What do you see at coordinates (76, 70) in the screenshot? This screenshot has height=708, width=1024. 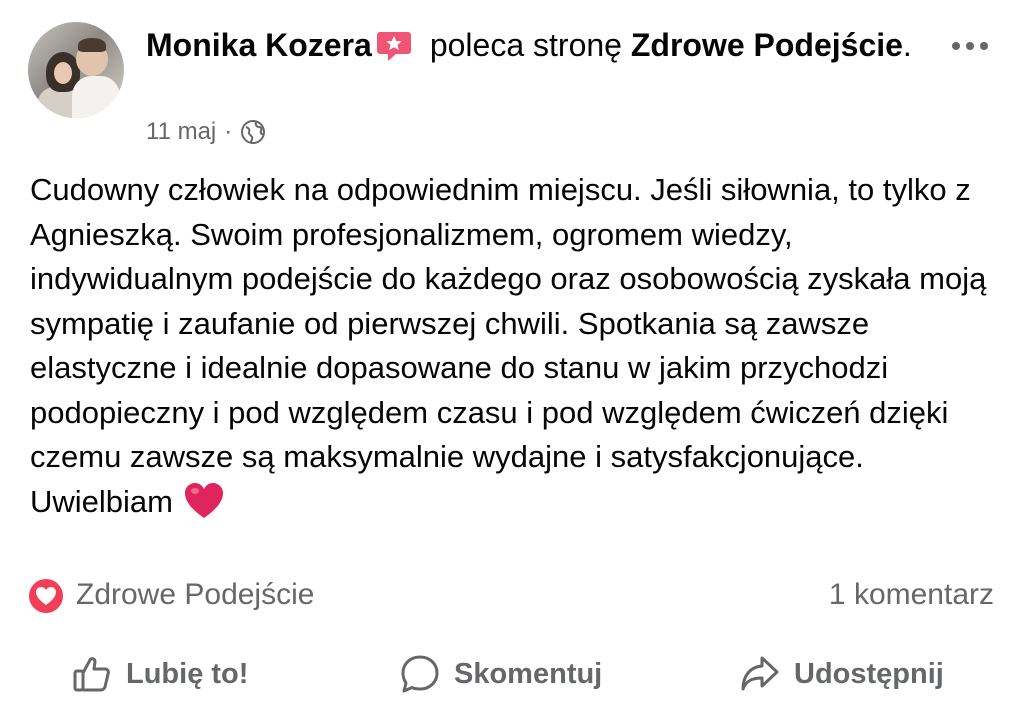 I see `avatar` at bounding box center [76, 70].